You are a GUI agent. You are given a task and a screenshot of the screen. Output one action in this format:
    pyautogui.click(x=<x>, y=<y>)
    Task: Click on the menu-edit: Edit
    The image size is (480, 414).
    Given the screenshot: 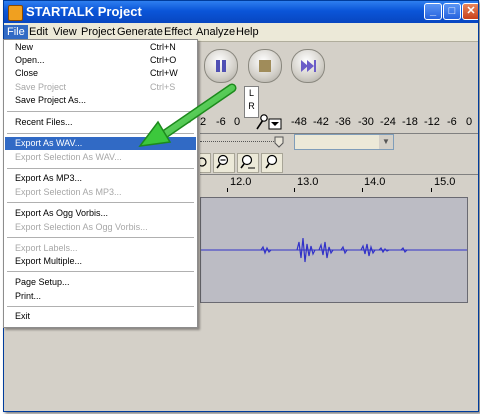 What is the action you would take?
    pyautogui.click(x=38, y=32)
    